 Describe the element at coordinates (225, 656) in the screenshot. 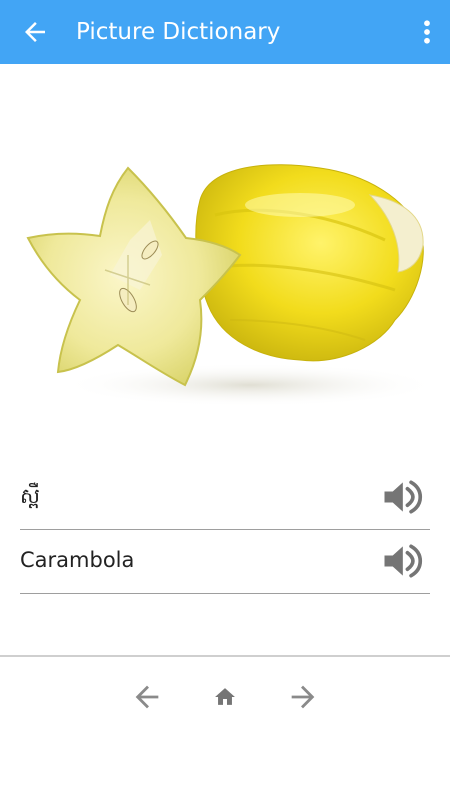

I see `bottom-divider` at that location.